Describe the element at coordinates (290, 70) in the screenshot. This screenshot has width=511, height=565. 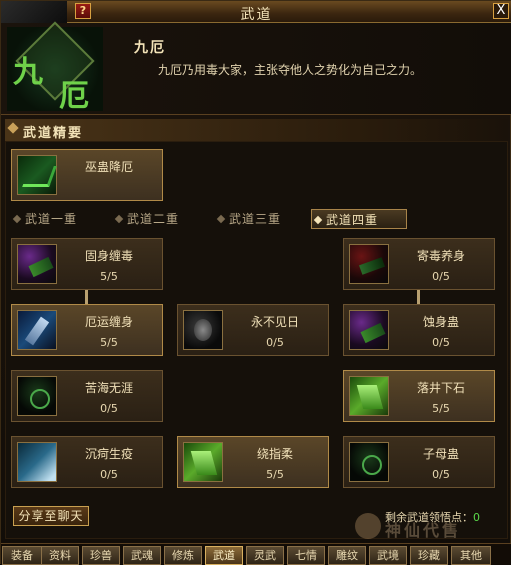
I see `school-description: 九厄乃用毒大家，主张夺他人之势化为自己之力。` at that location.